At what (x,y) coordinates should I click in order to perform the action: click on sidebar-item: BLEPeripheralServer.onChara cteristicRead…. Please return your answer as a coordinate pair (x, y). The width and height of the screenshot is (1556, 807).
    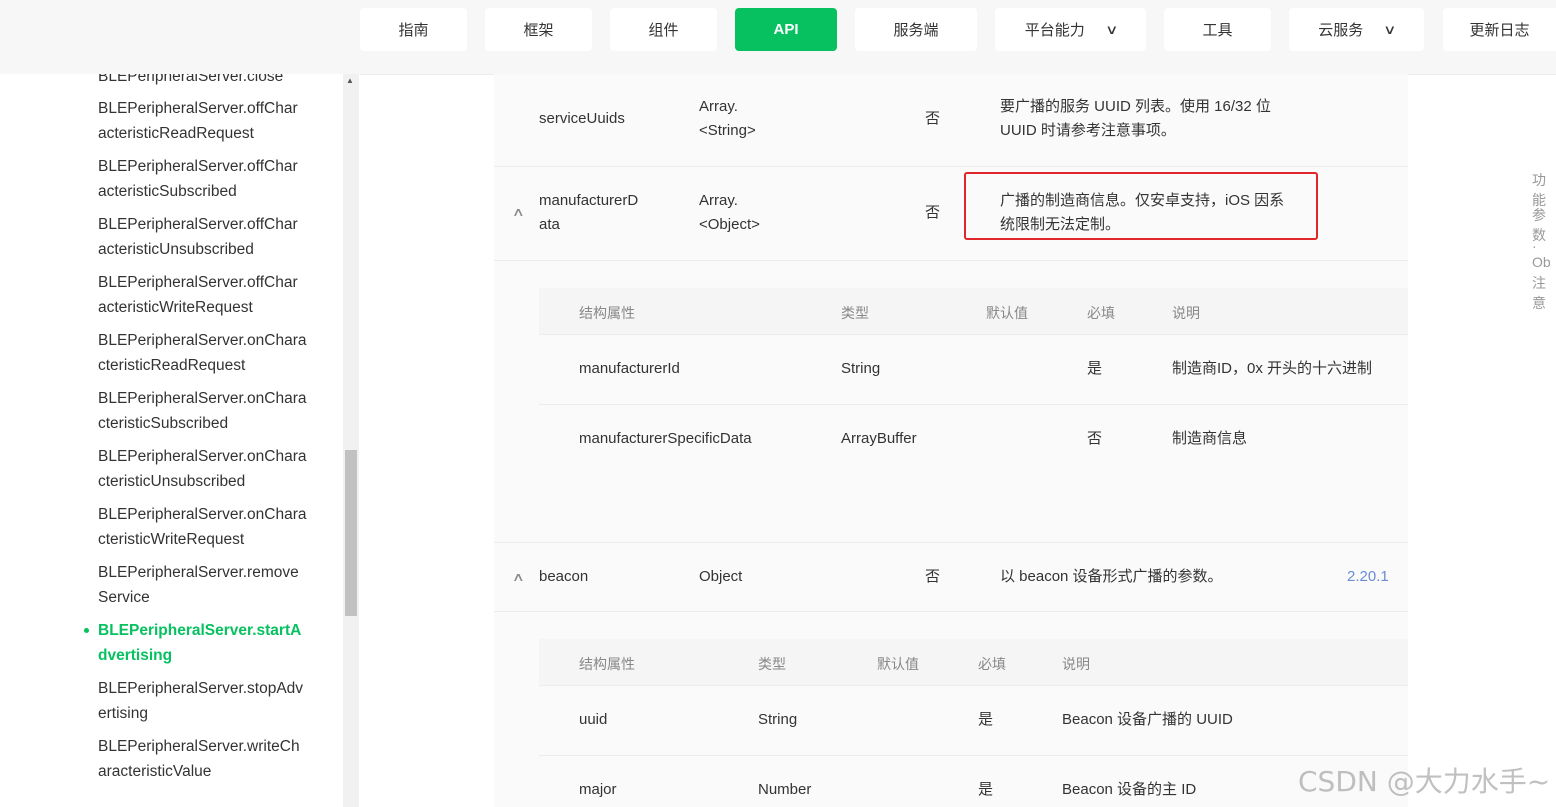
    Looking at the image, I should click on (208, 353).